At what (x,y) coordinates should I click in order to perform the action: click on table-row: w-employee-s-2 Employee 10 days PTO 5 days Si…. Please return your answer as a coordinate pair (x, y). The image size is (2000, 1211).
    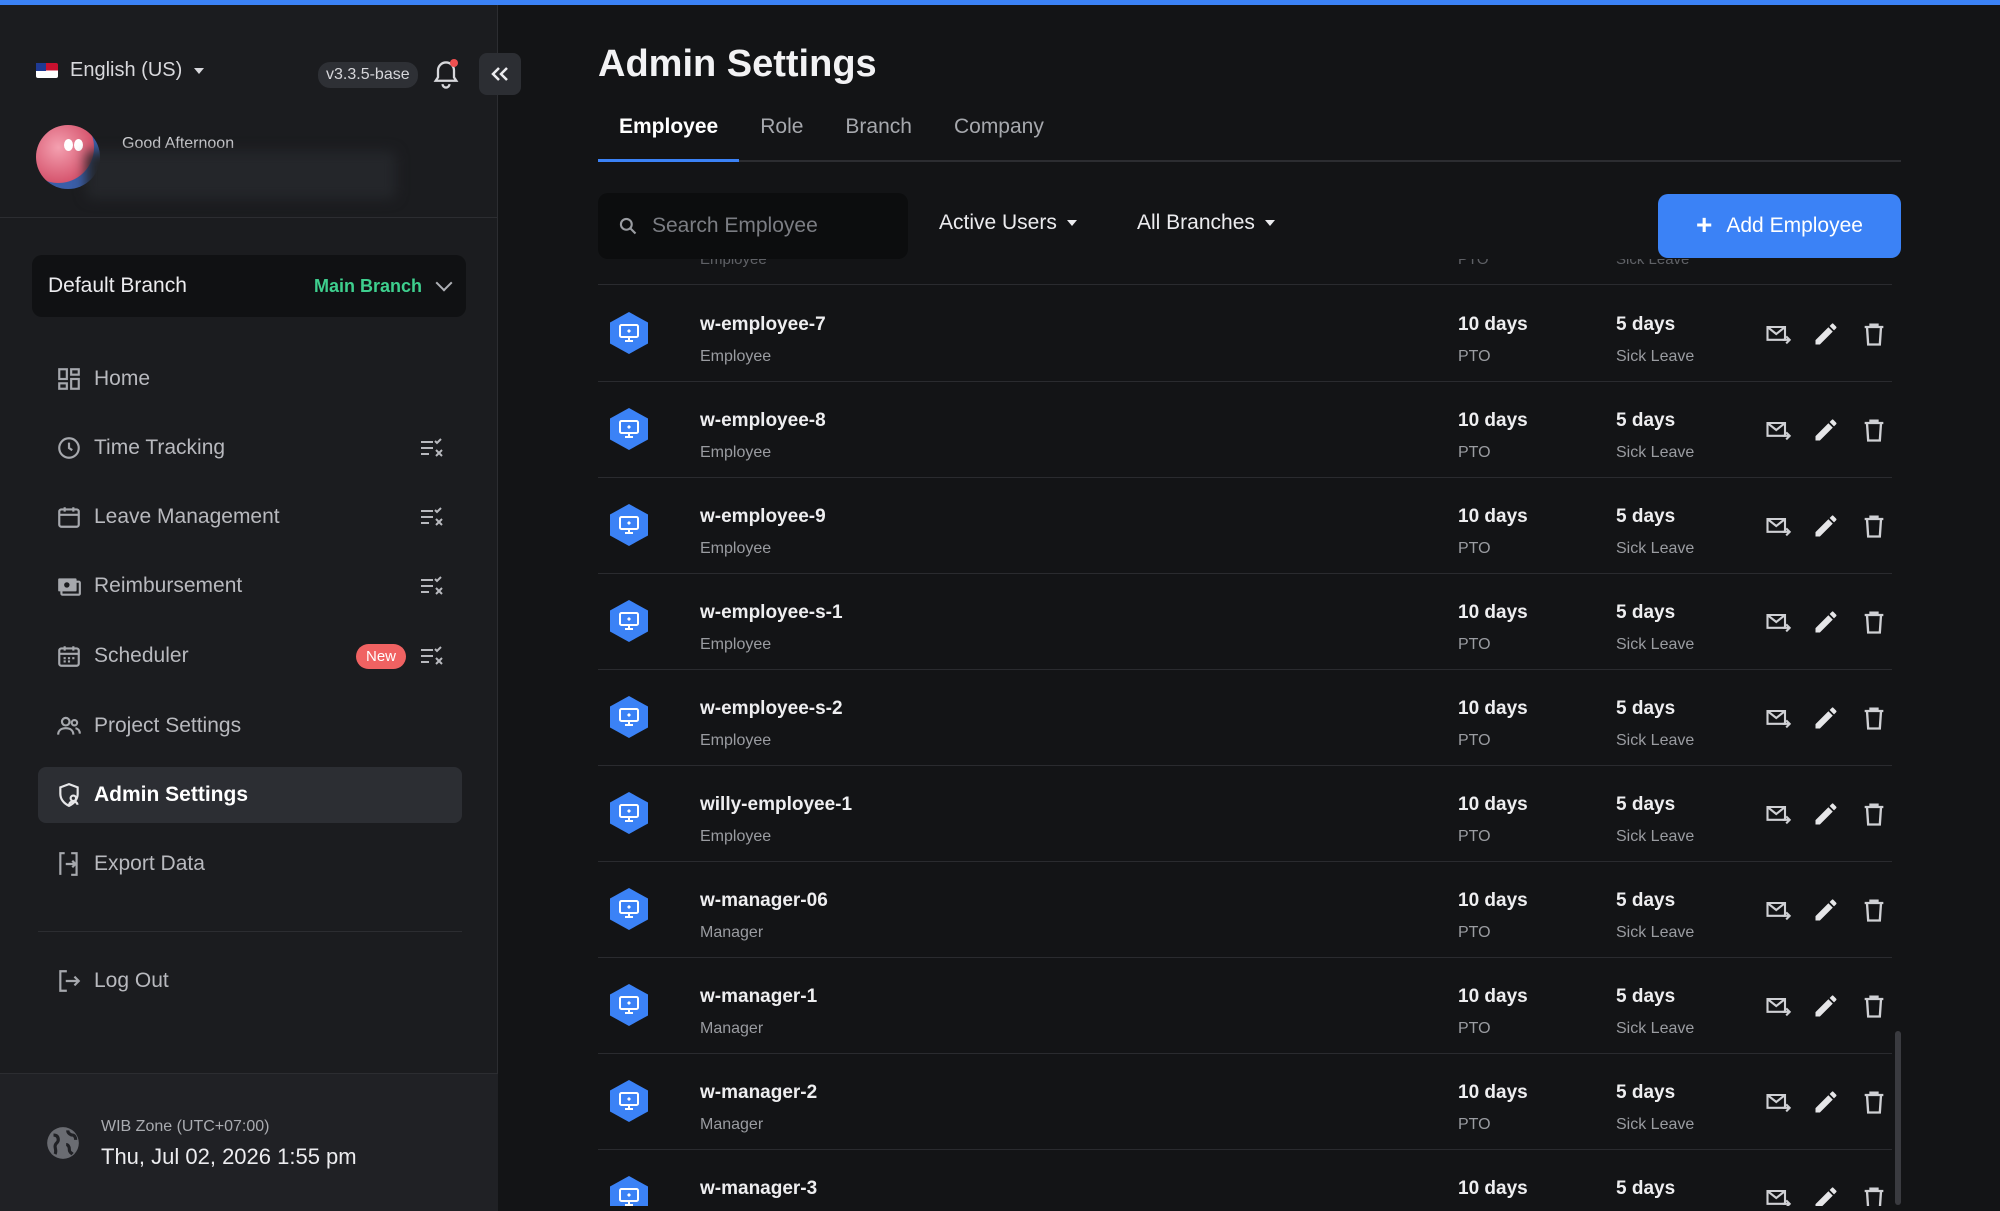
    Looking at the image, I should click on (1245, 718).